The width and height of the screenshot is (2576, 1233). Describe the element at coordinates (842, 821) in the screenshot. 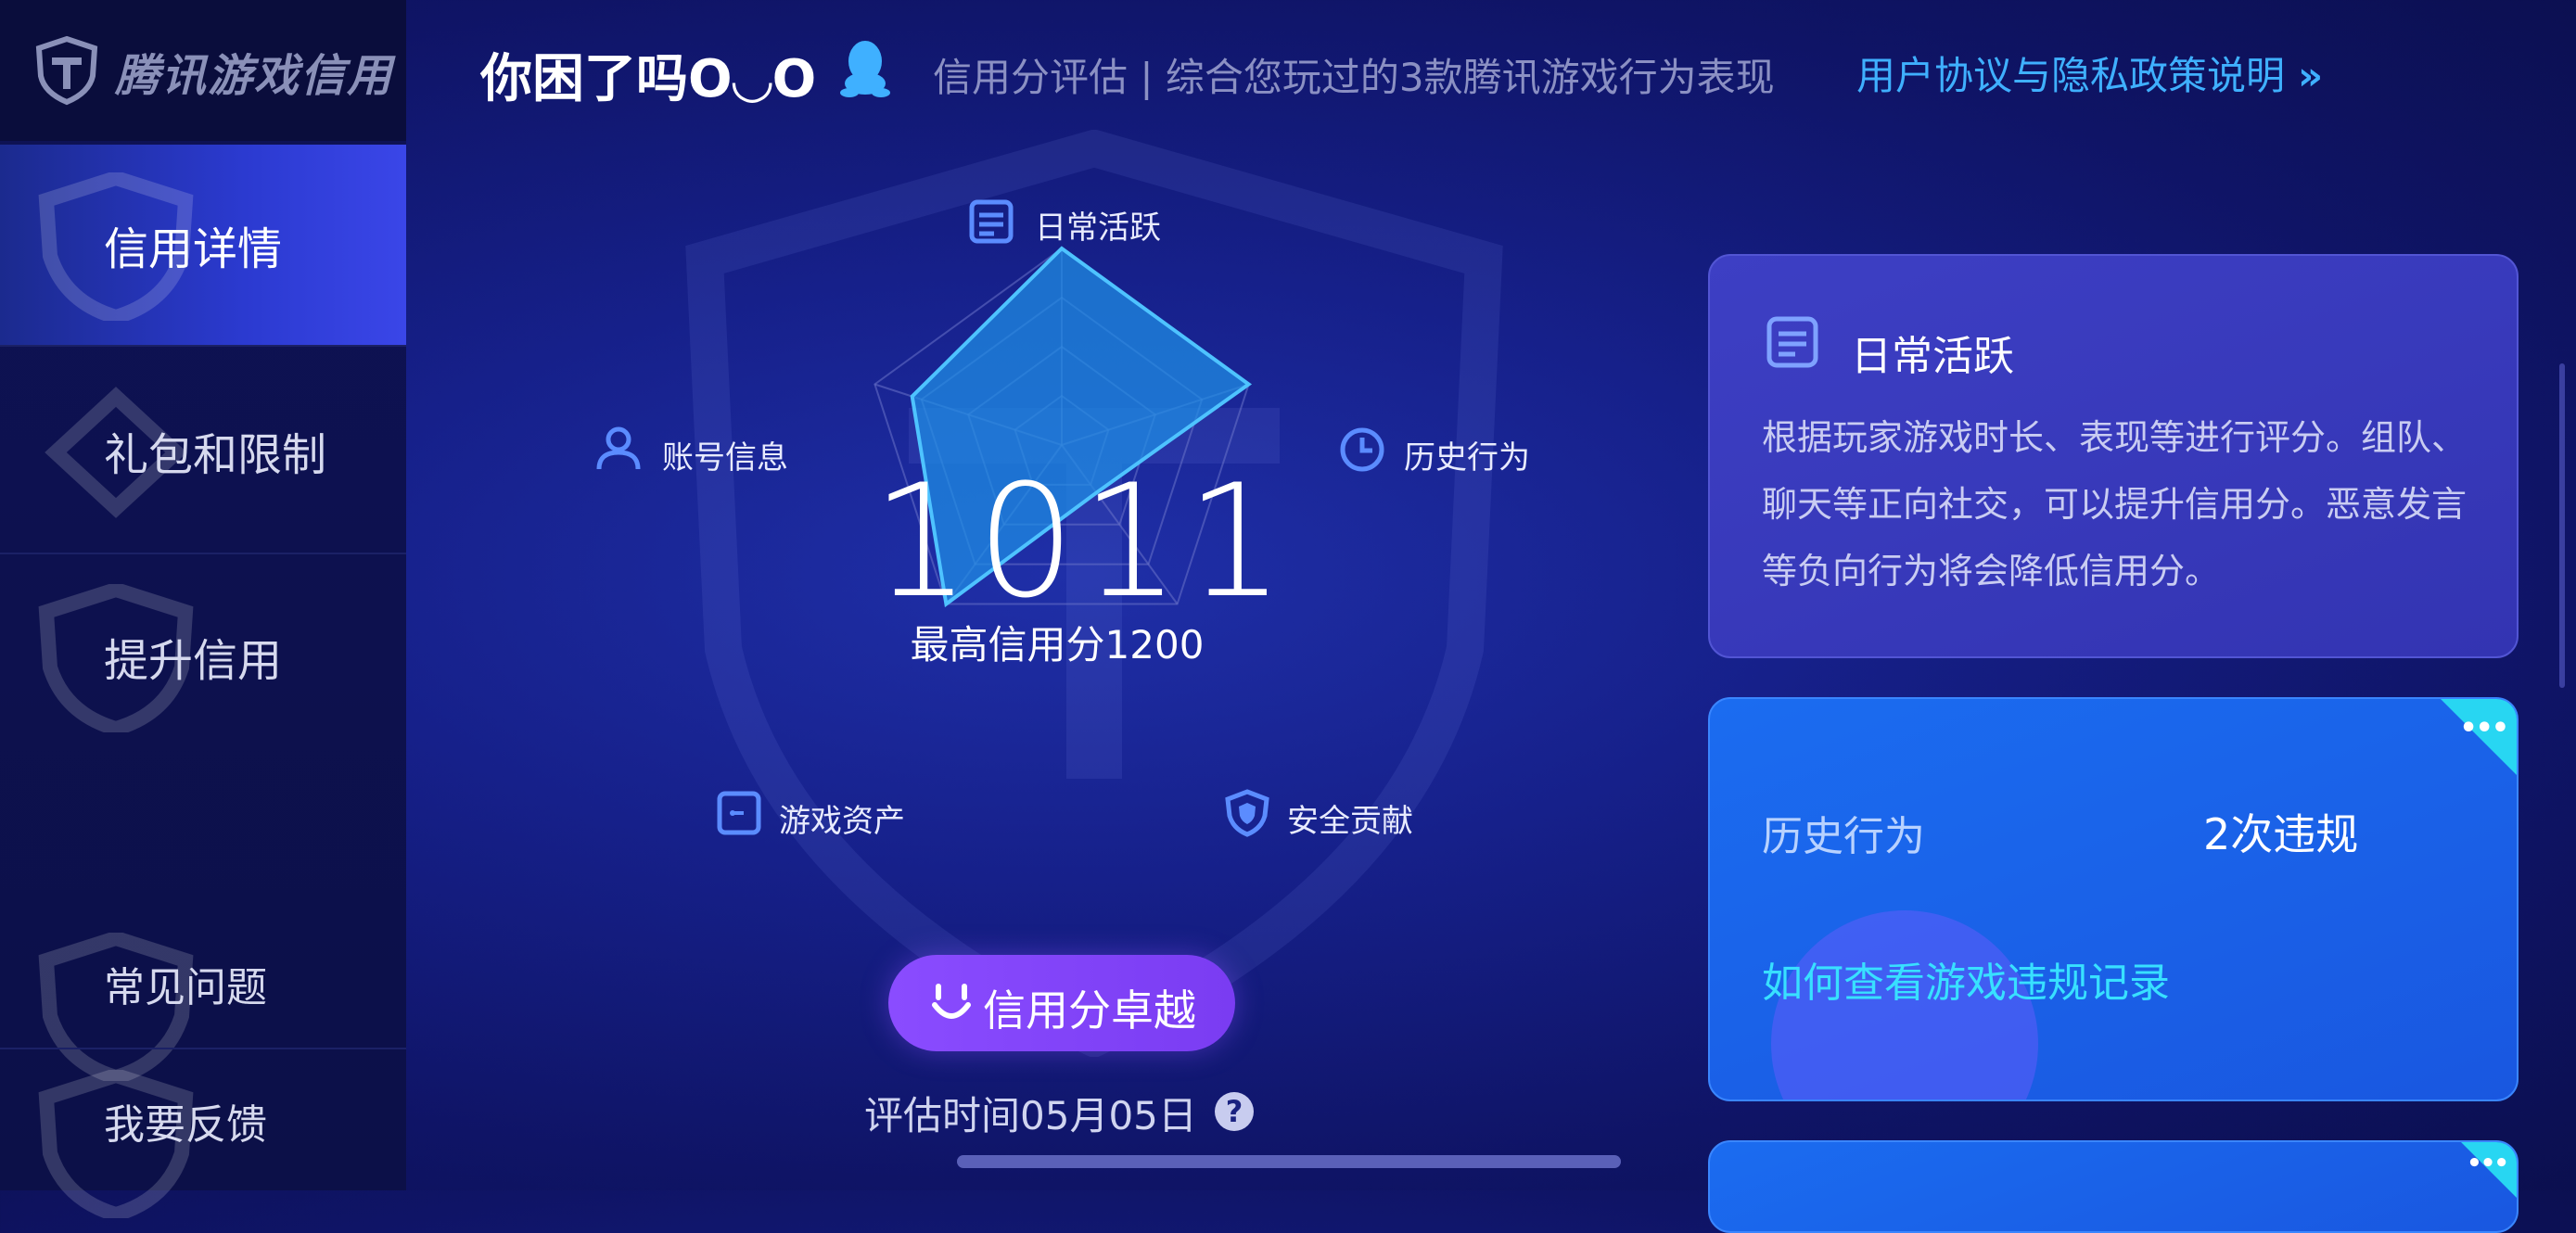

I see `radar-axis-label-game-assets: 游戏资产` at that location.